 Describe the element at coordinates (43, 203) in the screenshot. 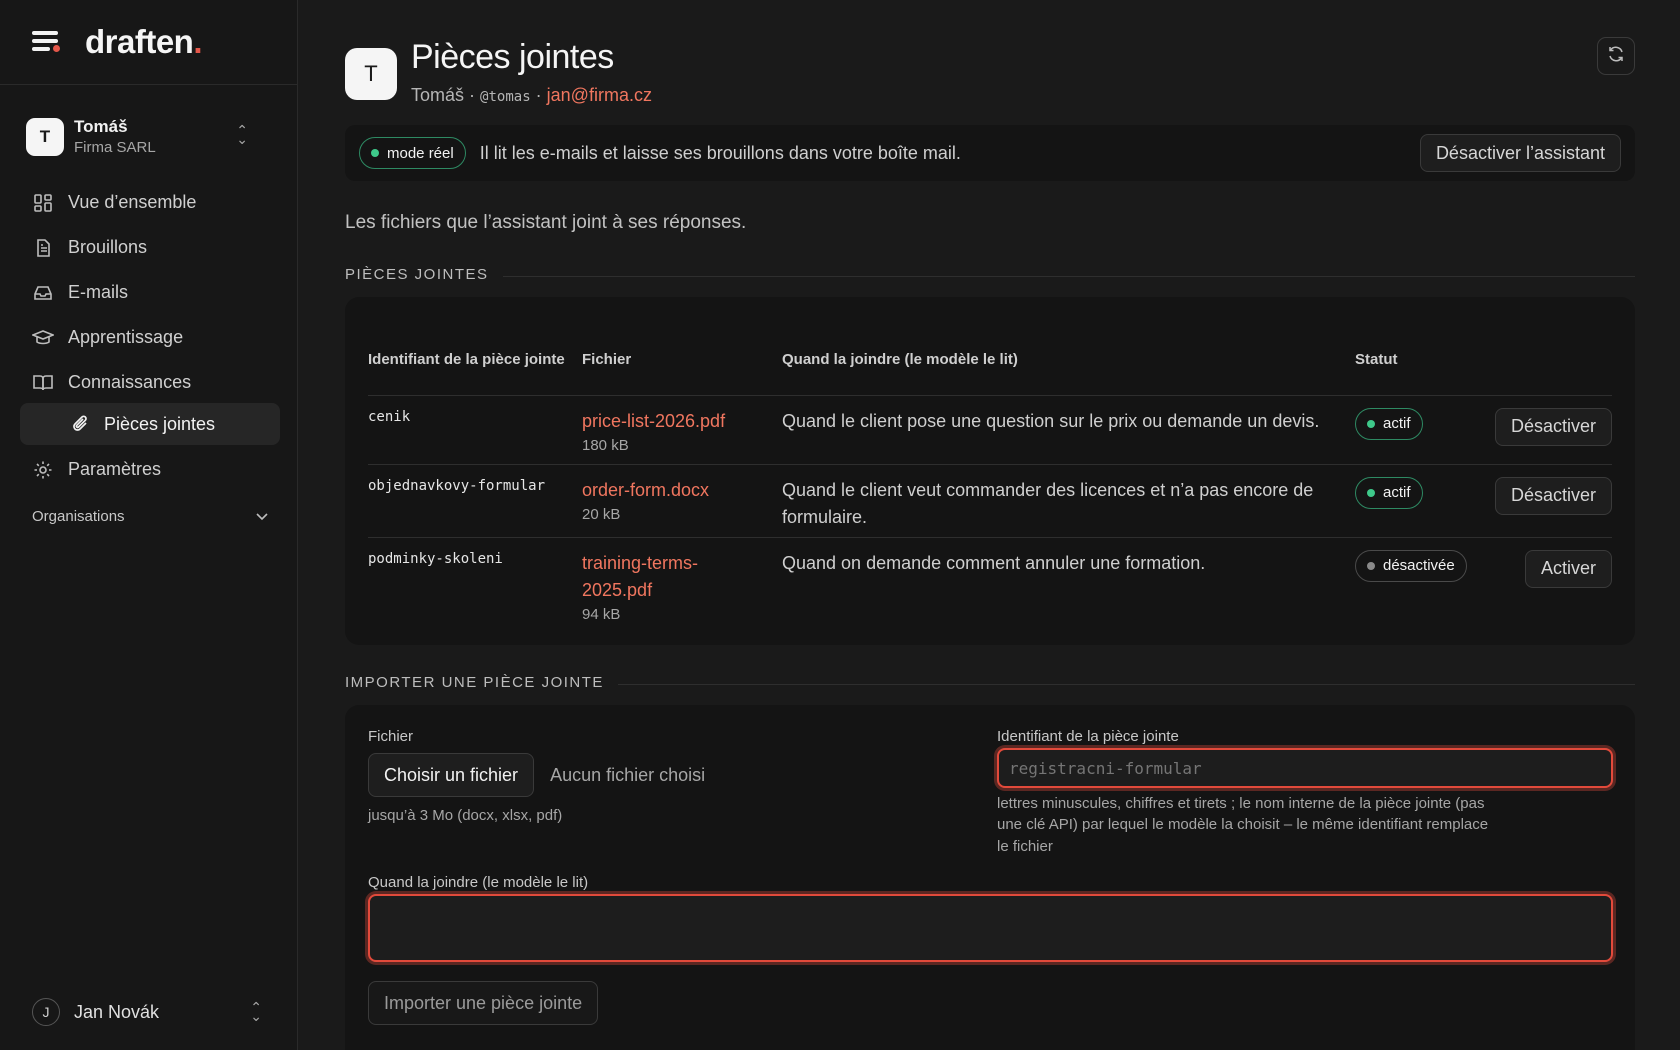

I see `grid-icon` at that location.